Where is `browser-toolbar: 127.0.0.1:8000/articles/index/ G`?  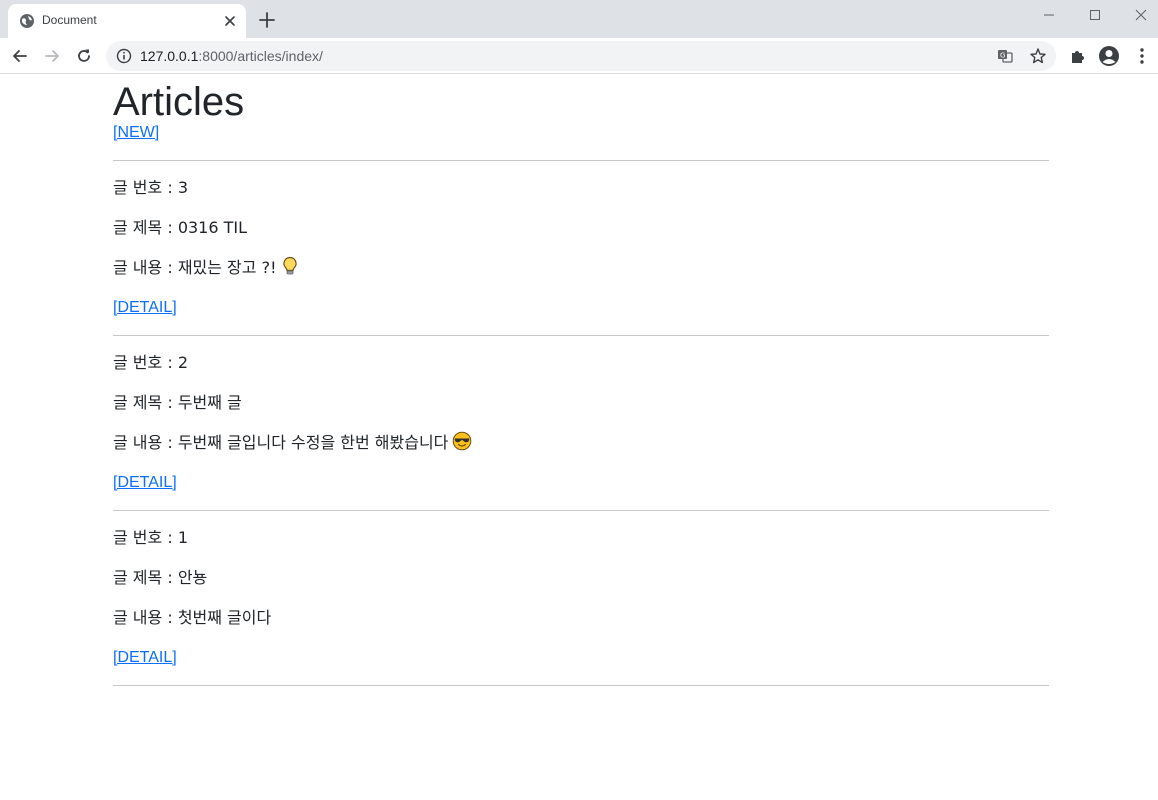
browser-toolbar: 127.0.0.1:8000/articles/index/ G is located at coordinates (579, 56).